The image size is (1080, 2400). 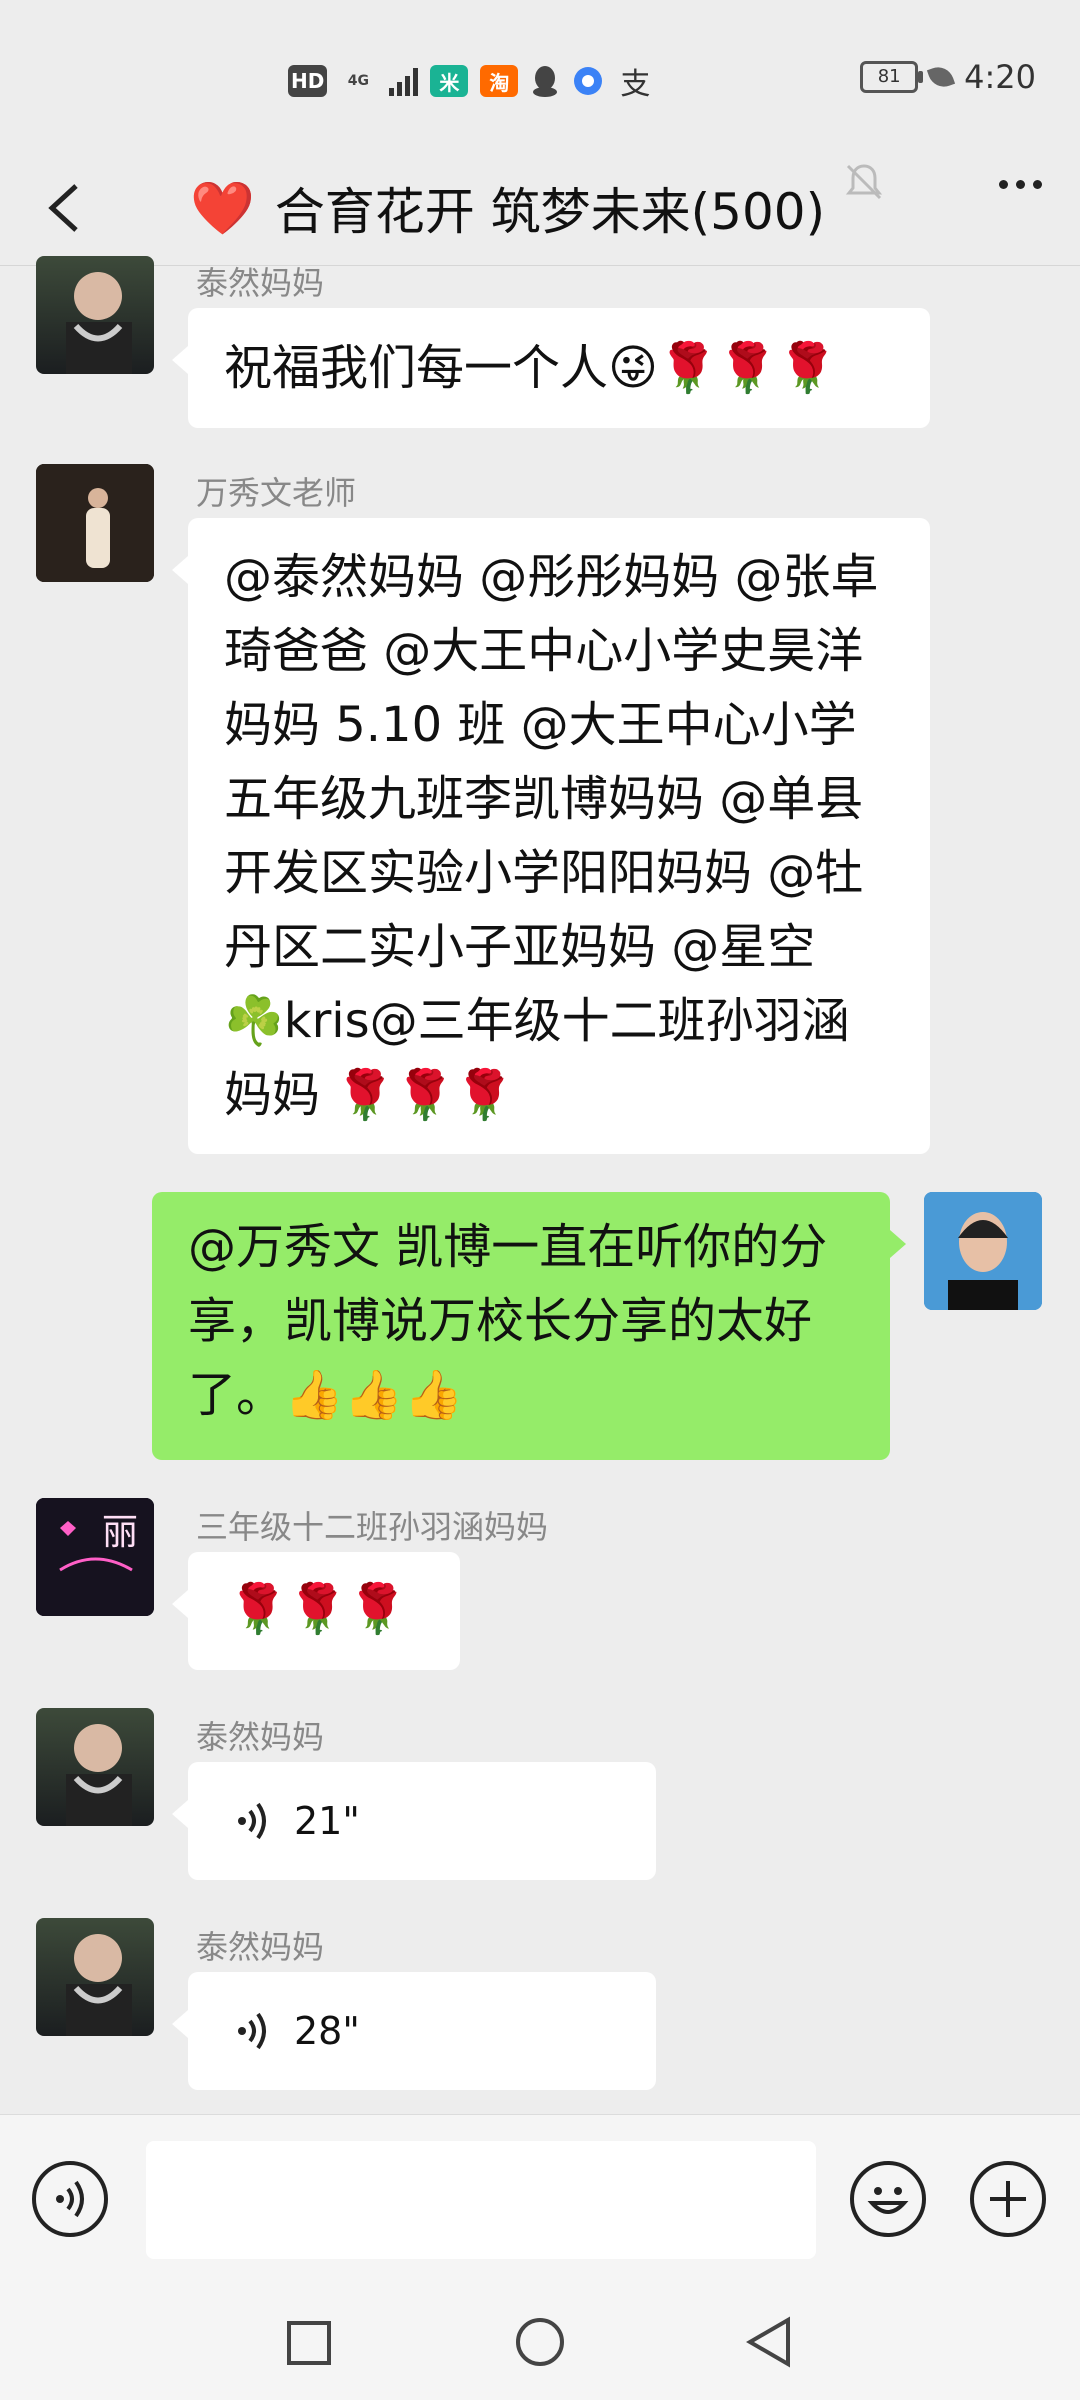 I want to click on mi-app-icon: 米, so click(x=449, y=81).